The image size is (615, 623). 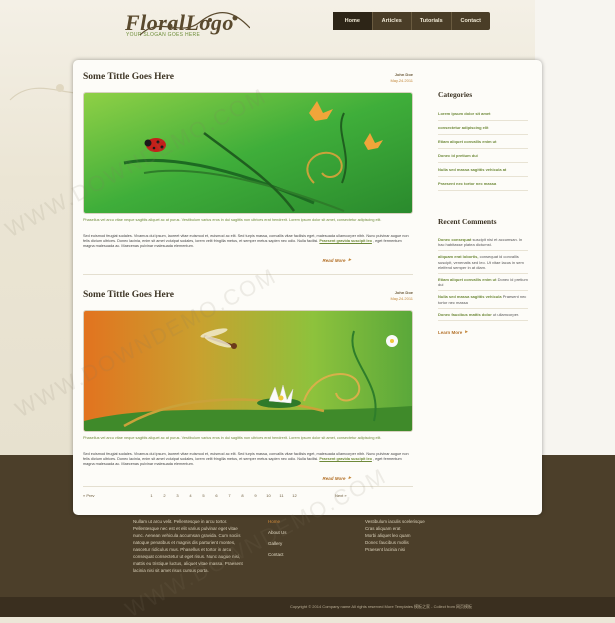 What do you see at coordinates (353, 21) in the screenshot?
I see `nav-home: Home` at bounding box center [353, 21].